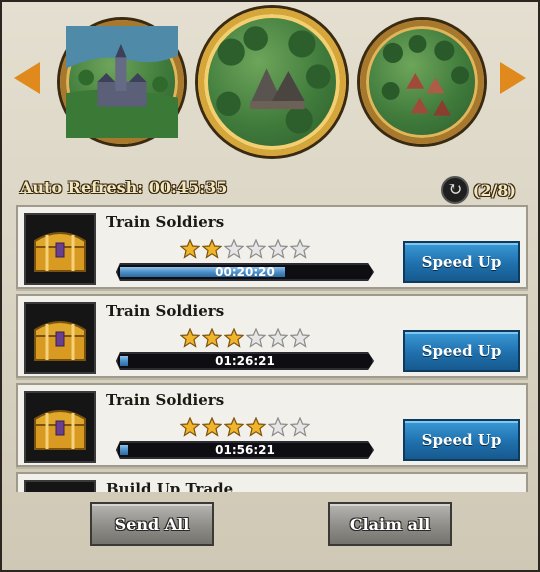  I want to click on send-all-button: Send All, so click(152, 524).